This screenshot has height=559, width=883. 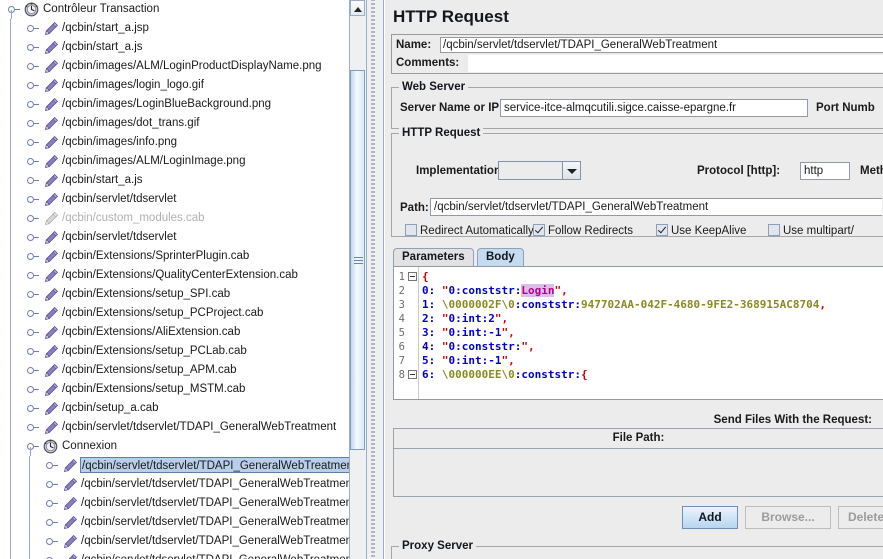 What do you see at coordinates (174, 28) in the screenshot?
I see `tree-item: /qcbin/start_a.jsp` at bounding box center [174, 28].